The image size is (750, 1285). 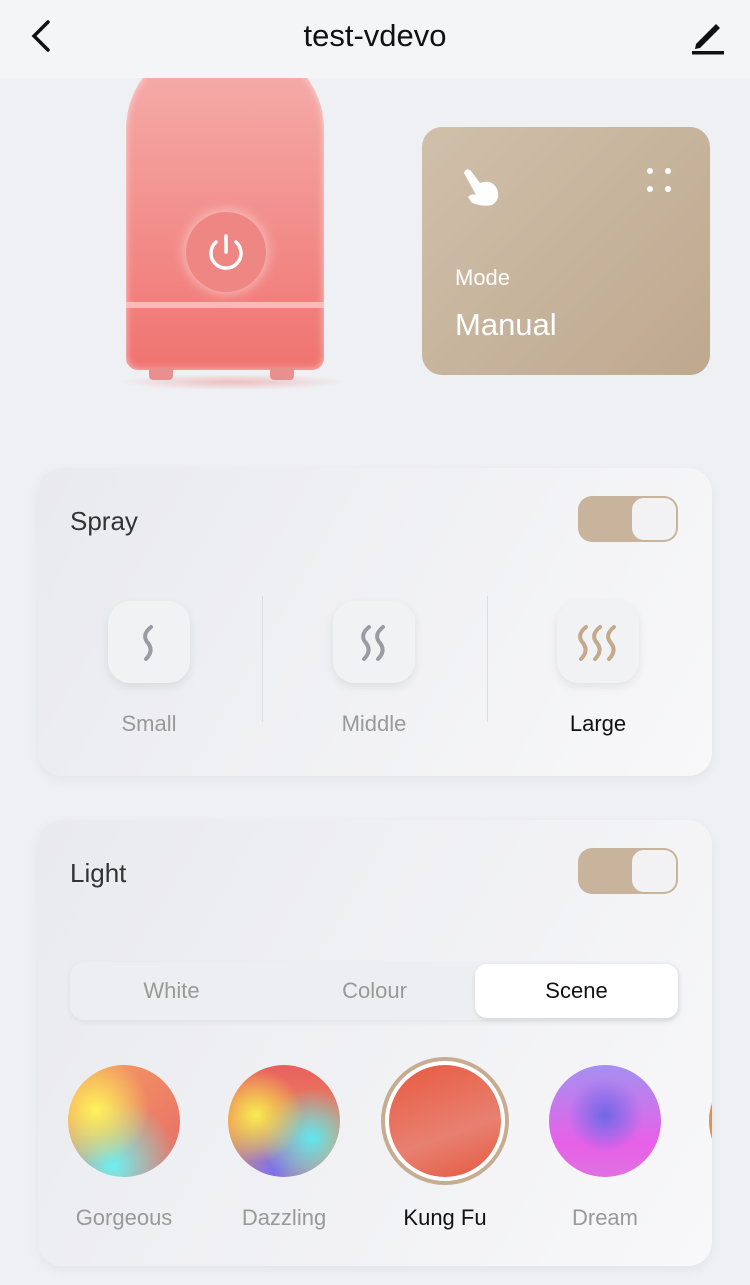 I want to click on spray-option-label: Middle, so click(x=374, y=723).